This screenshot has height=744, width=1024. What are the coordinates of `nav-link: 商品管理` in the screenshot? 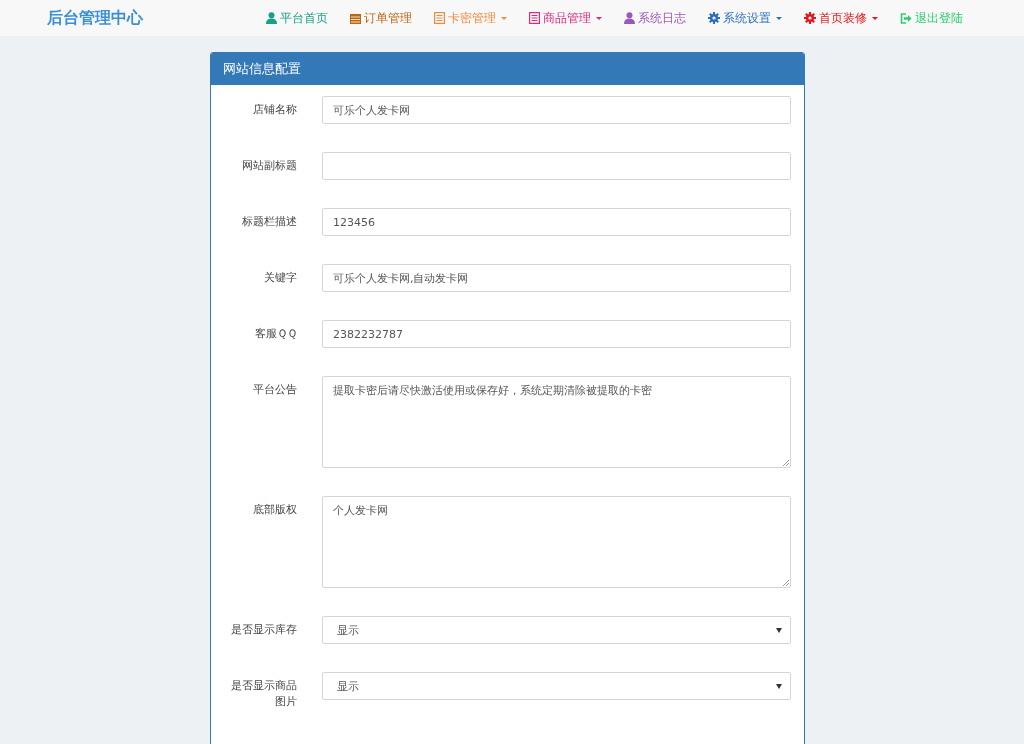 It's located at (565, 18).